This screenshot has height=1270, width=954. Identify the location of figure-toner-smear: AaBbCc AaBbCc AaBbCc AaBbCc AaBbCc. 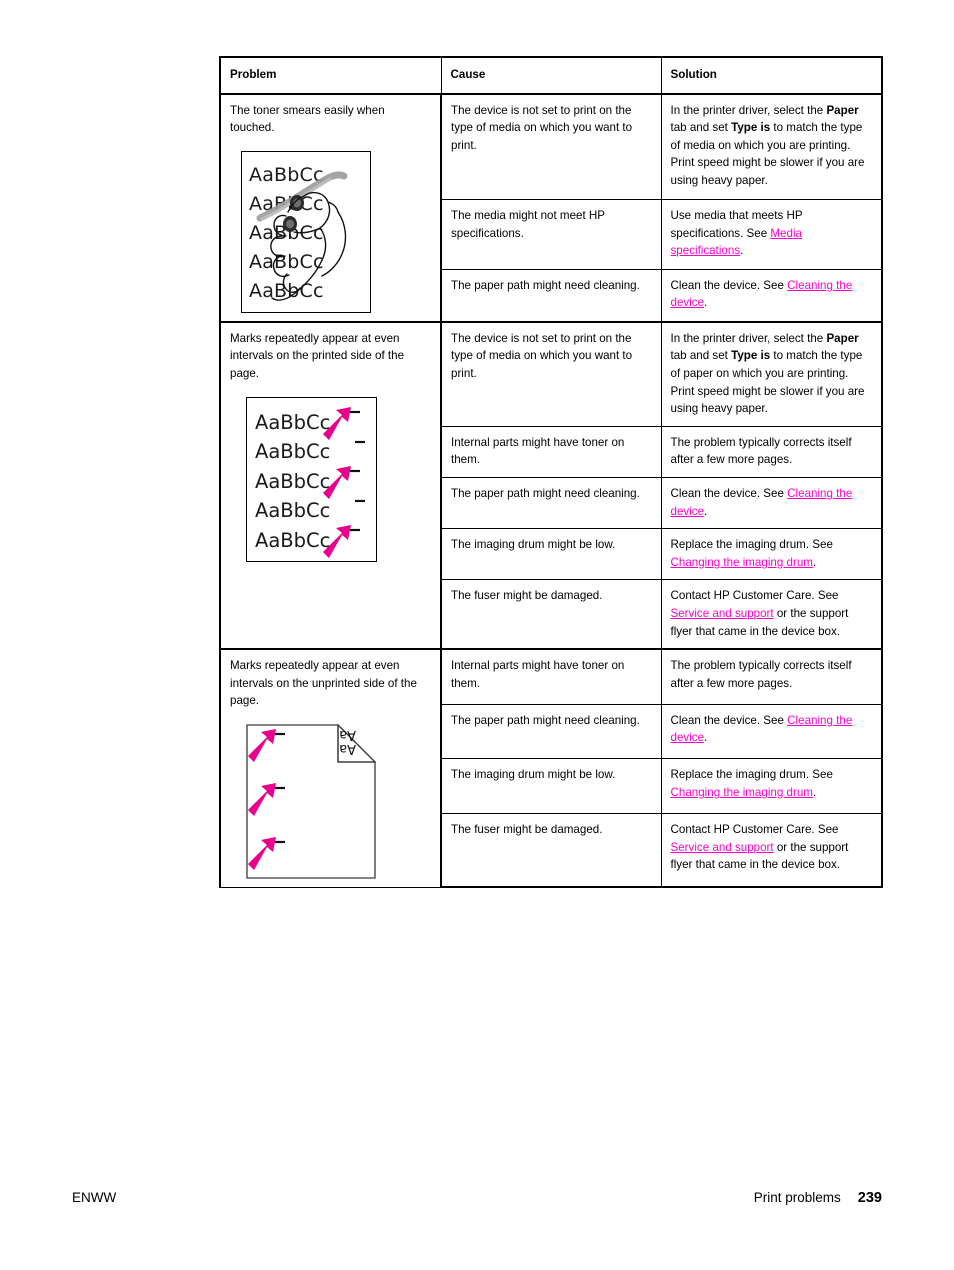
(330, 231).